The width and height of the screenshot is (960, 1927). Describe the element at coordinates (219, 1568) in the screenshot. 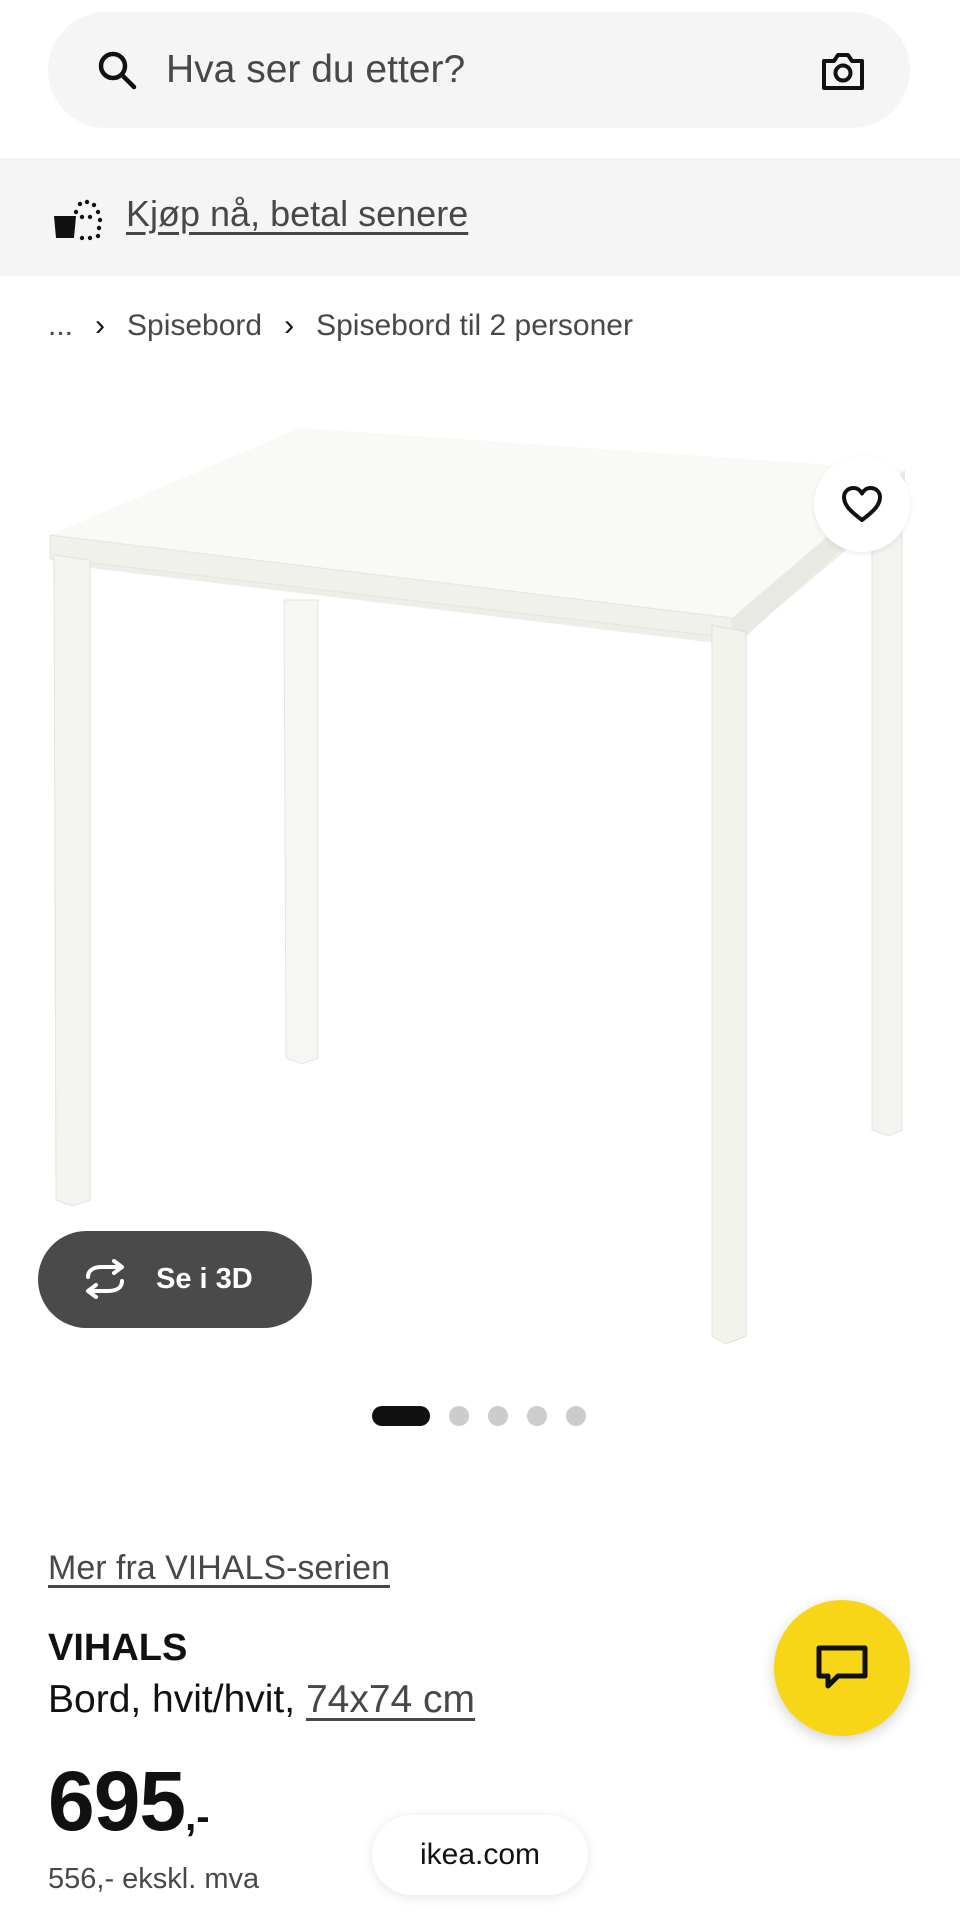

I see `series-link: Mer fra VIHALS-serien` at that location.